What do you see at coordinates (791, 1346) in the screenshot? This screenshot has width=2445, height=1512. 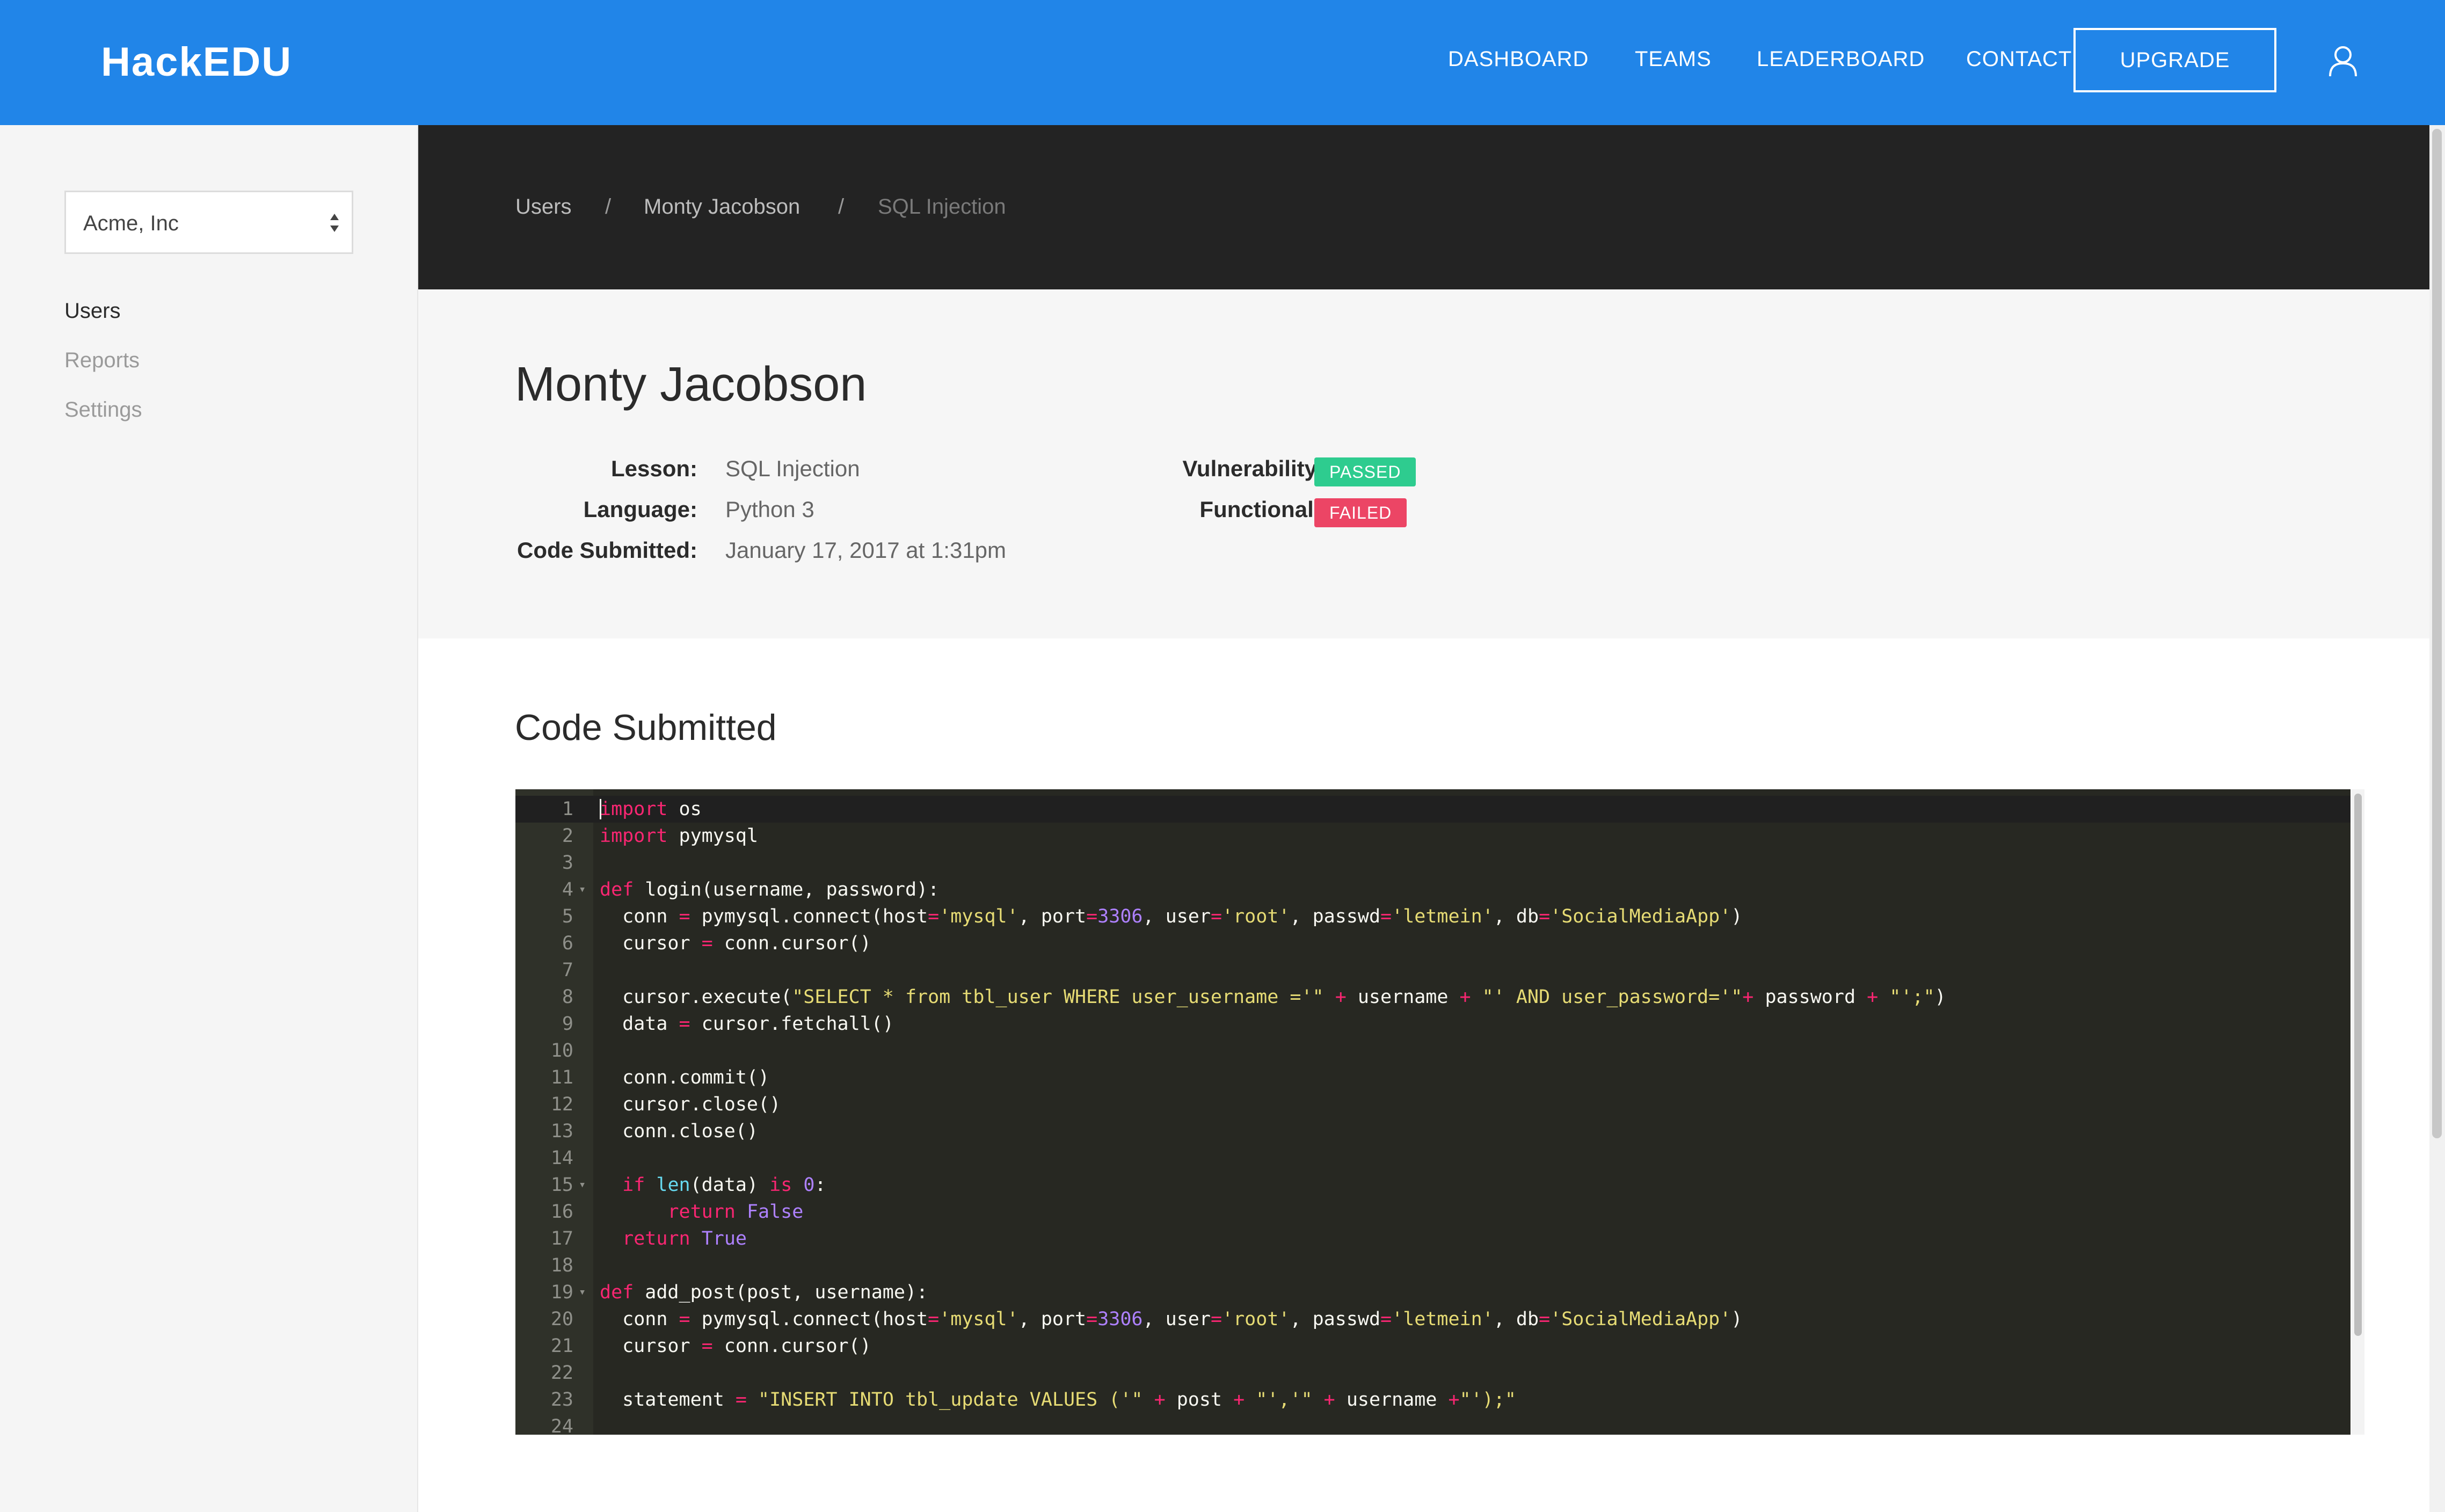 I see `code-token: conn.cursor()` at bounding box center [791, 1346].